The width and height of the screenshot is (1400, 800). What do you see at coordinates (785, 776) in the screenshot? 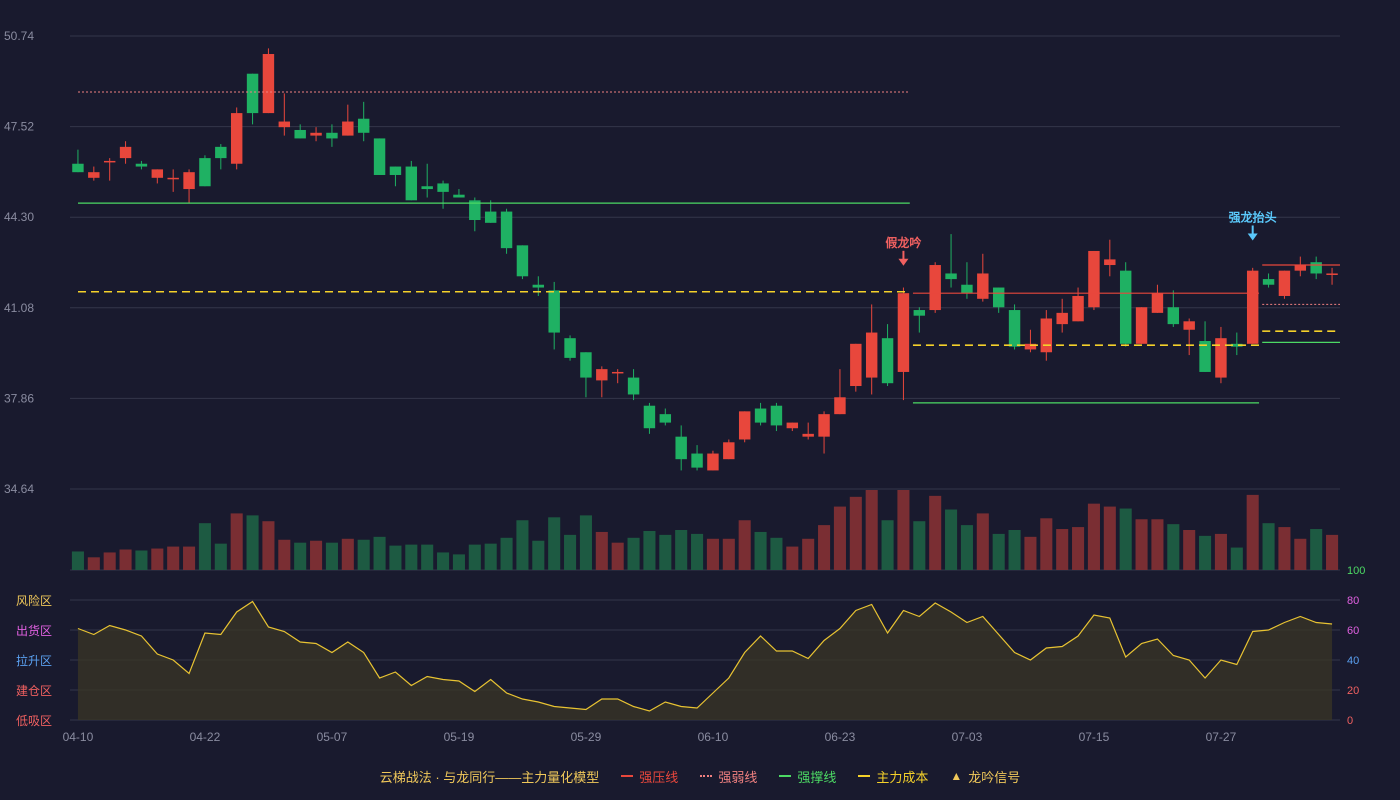
I see `support-line-swatch` at bounding box center [785, 776].